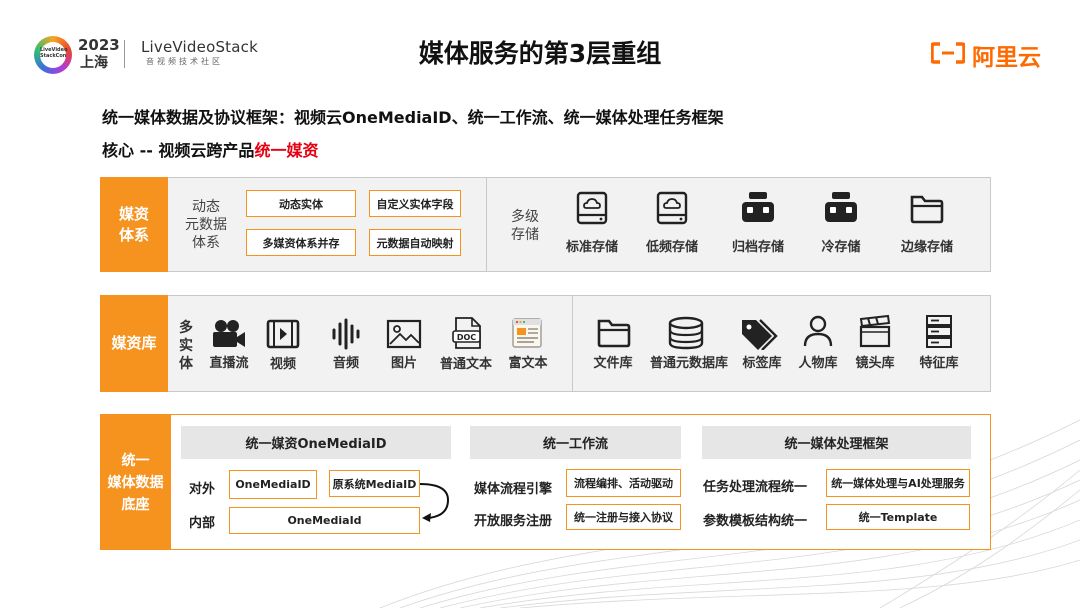  What do you see at coordinates (591, 247) in the screenshot?
I see `storage-label-standard: 标准存储` at bounding box center [591, 247].